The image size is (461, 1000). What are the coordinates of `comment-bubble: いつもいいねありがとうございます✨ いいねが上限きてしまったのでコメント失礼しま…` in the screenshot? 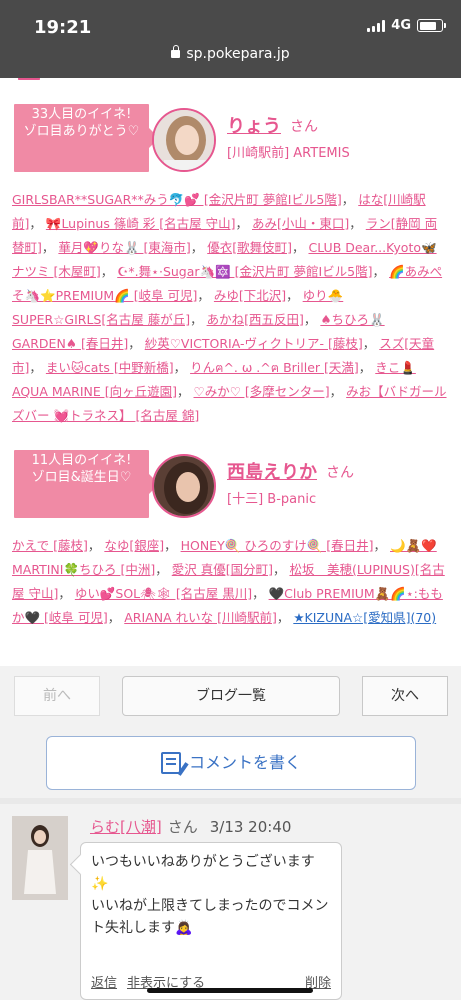 It's located at (211, 921).